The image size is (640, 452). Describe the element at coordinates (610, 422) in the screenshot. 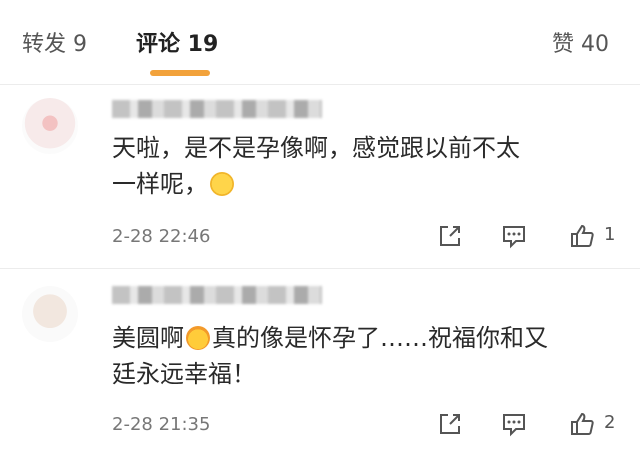

I see `like-count: 2` at that location.